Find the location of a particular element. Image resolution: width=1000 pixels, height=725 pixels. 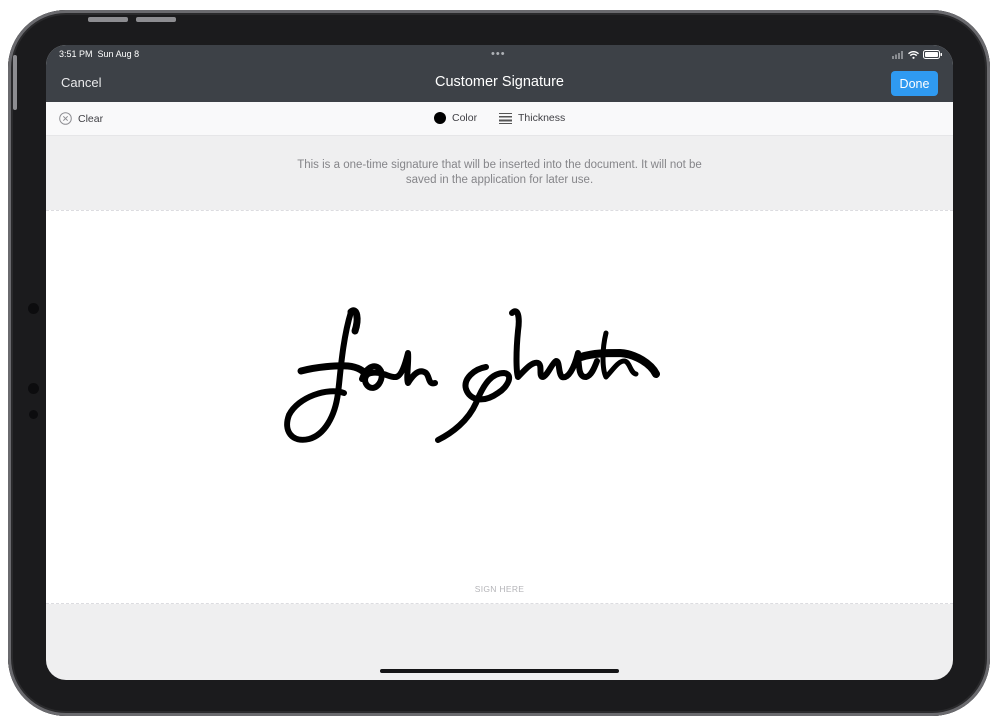

color-button: Color is located at coordinates (455, 118).